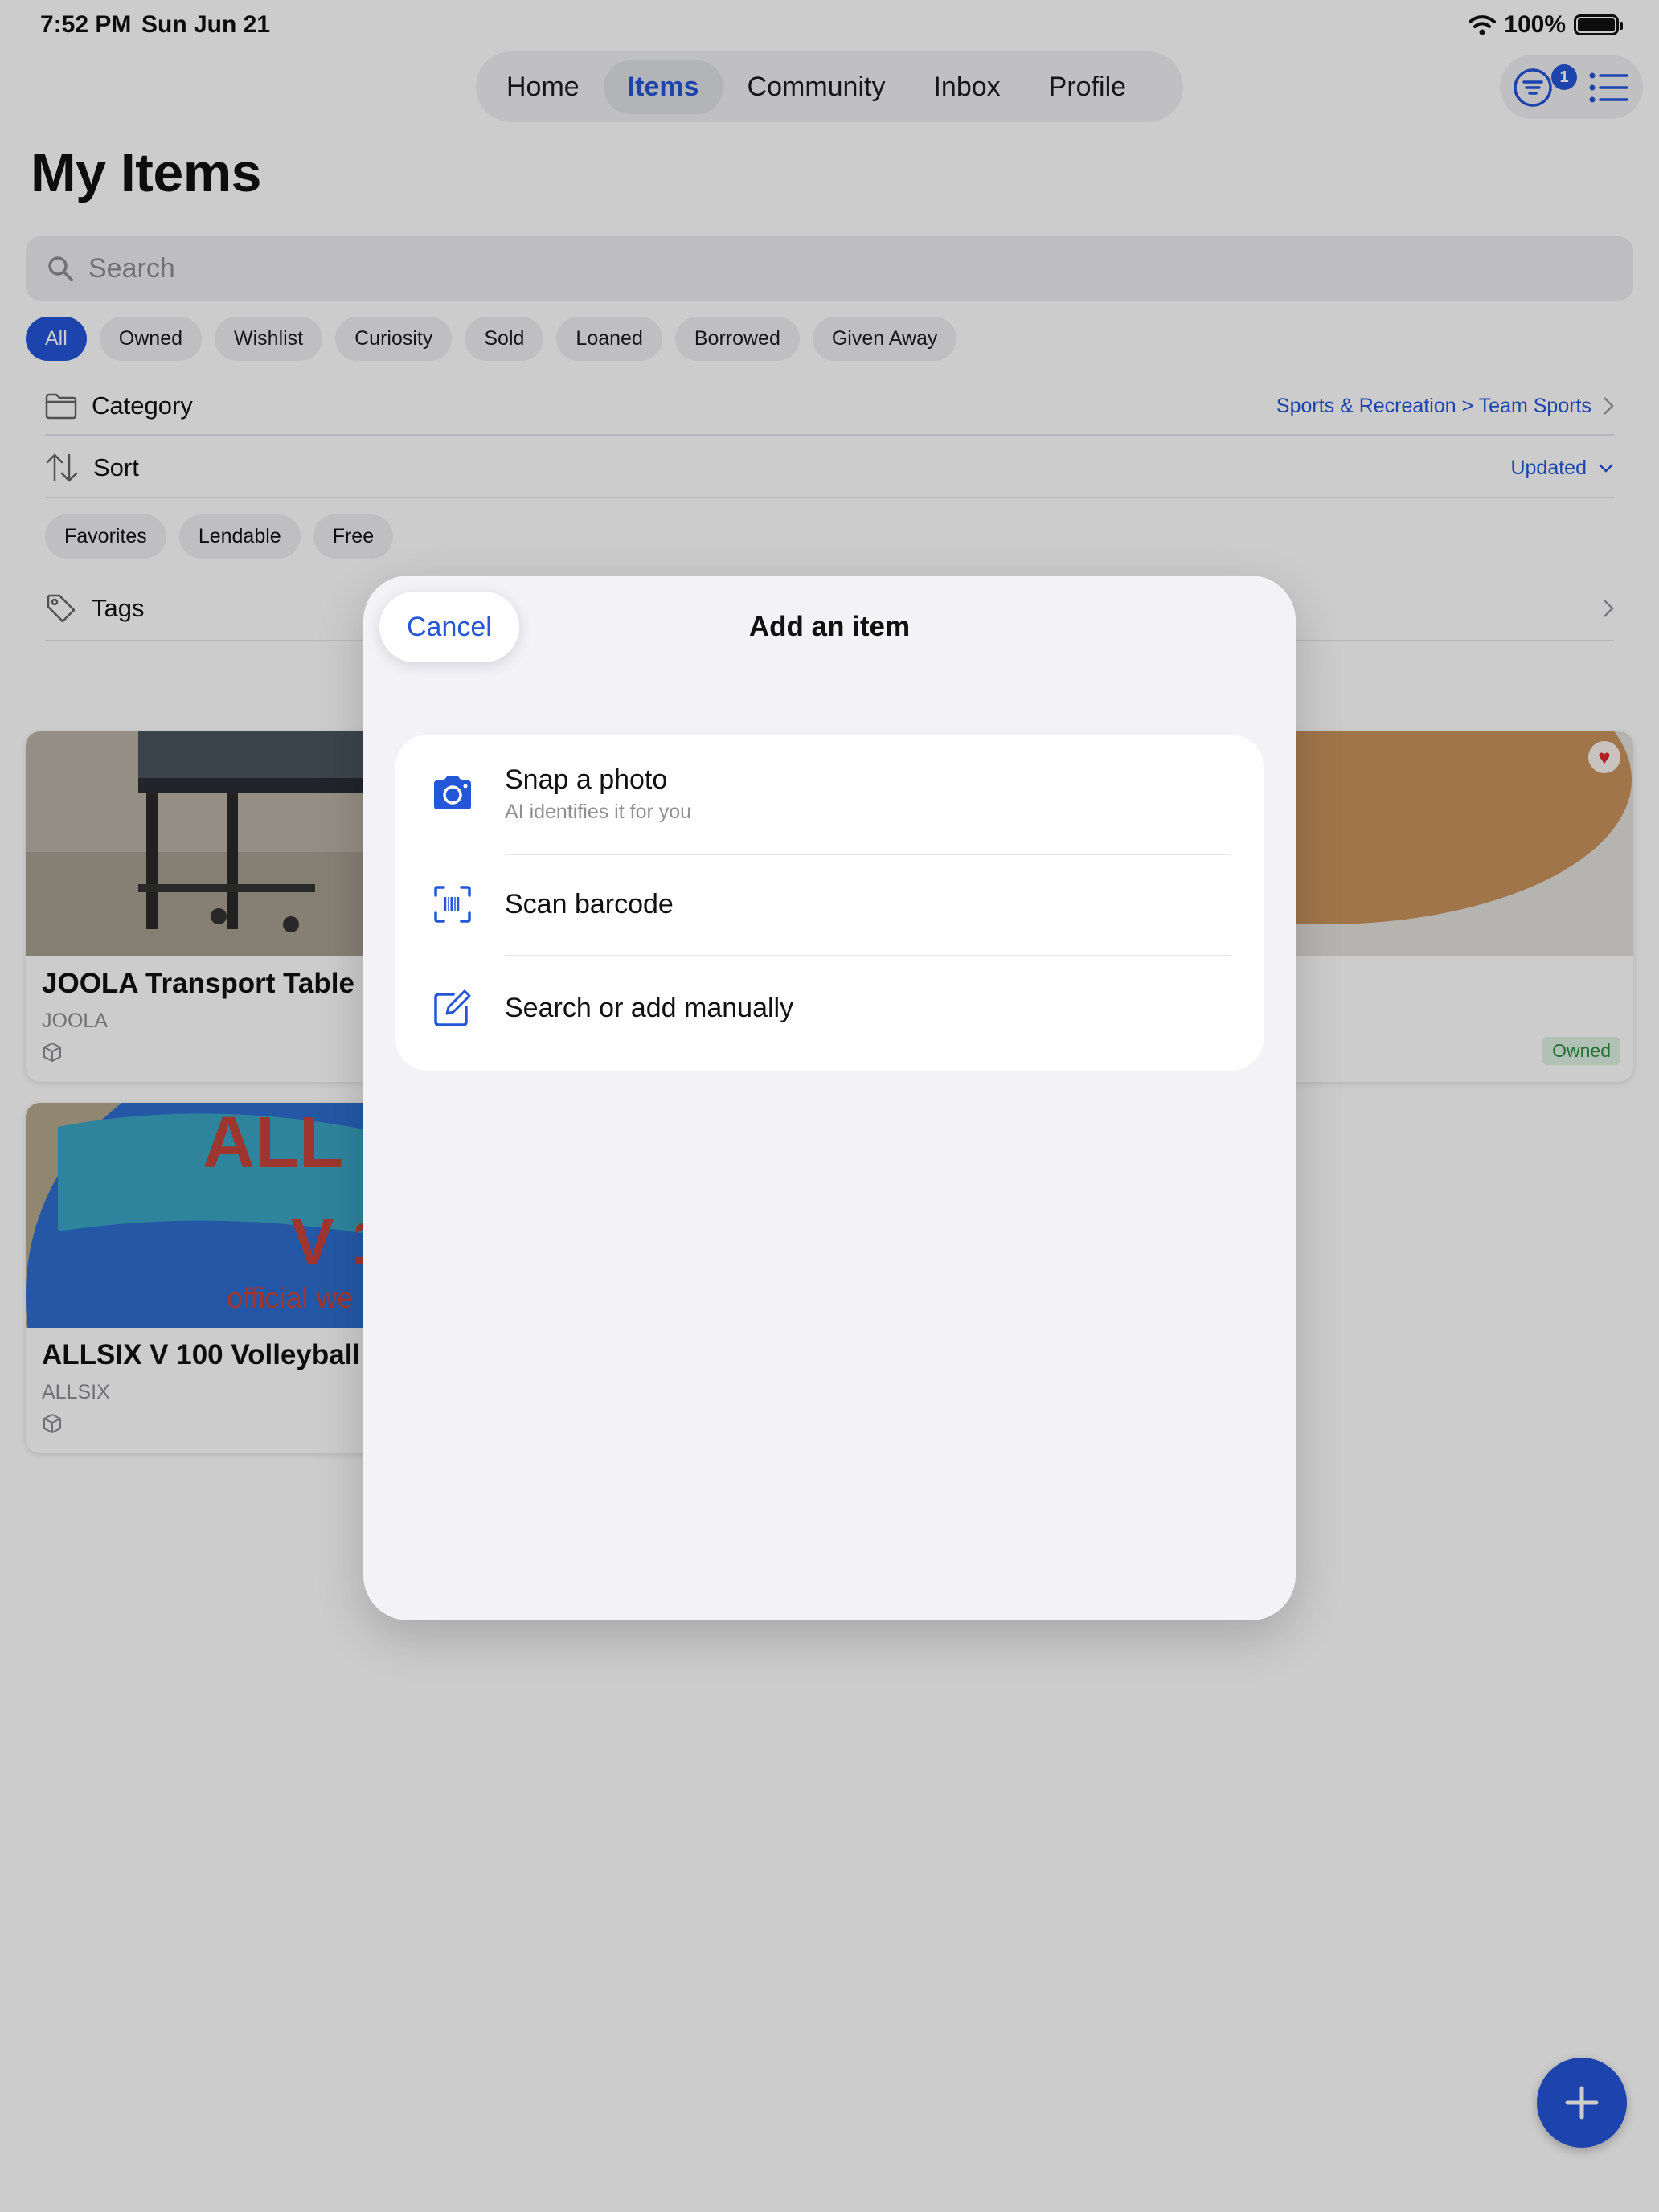 The width and height of the screenshot is (1659, 2212). I want to click on search-manual-option: Search or add manually, so click(829, 1008).